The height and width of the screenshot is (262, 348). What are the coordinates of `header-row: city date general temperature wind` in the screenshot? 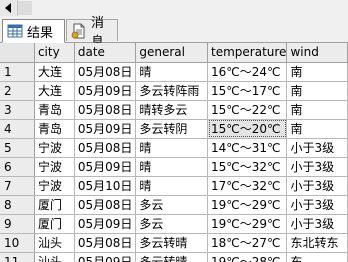 It's located at (174, 53).